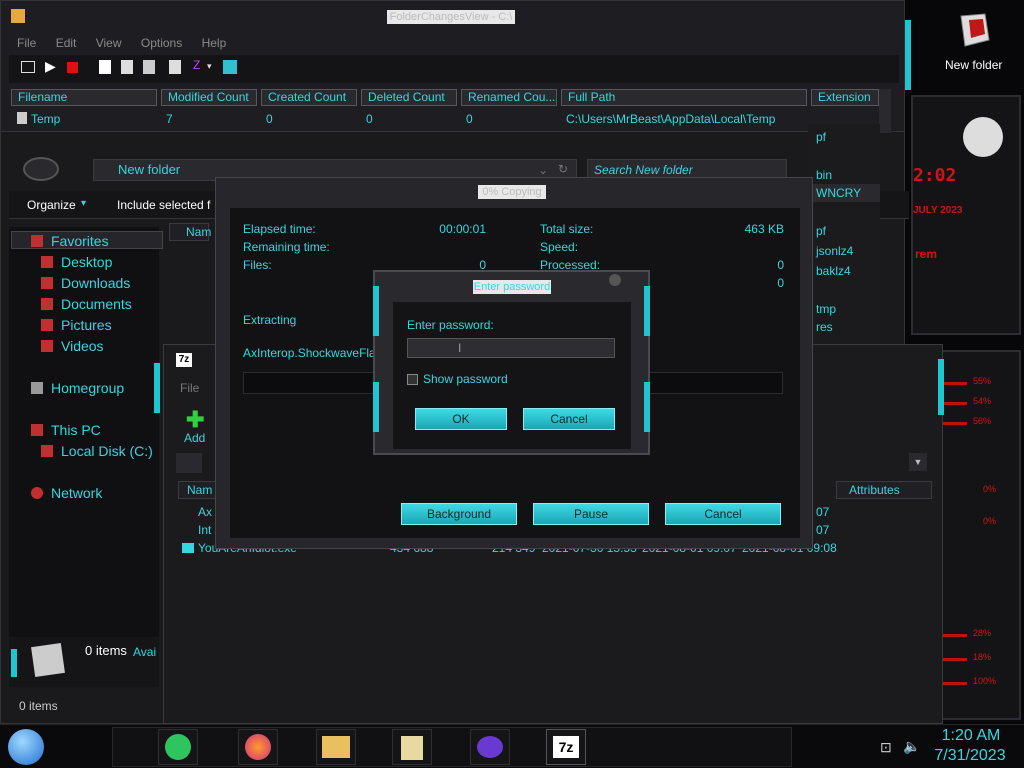  What do you see at coordinates (47, 451) in the screenshot?
I see `drive-icon` at bounding box center [47, 451].